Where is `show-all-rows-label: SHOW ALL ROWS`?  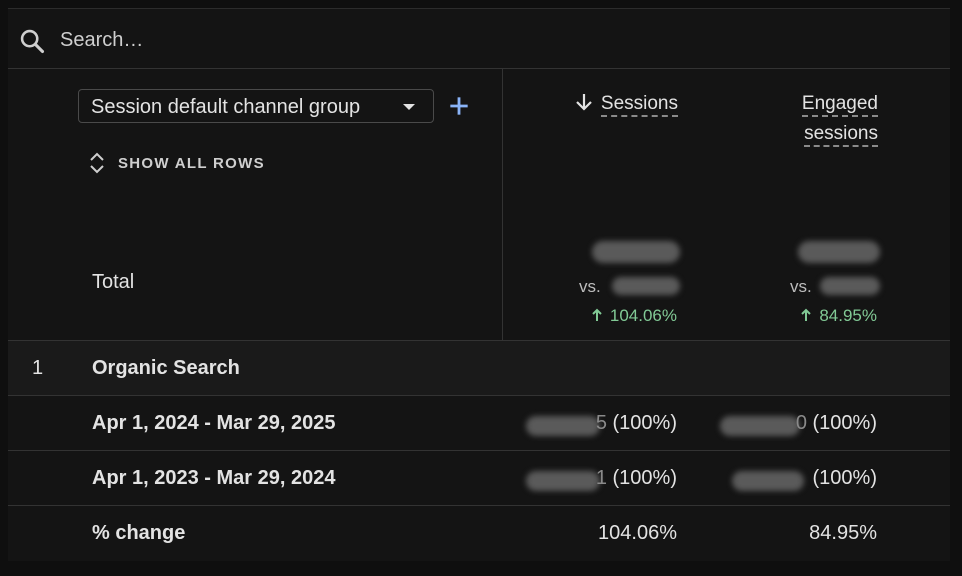
show-all-rows-label: SHOW ALL ROWS is located at coordinates (191, 163).